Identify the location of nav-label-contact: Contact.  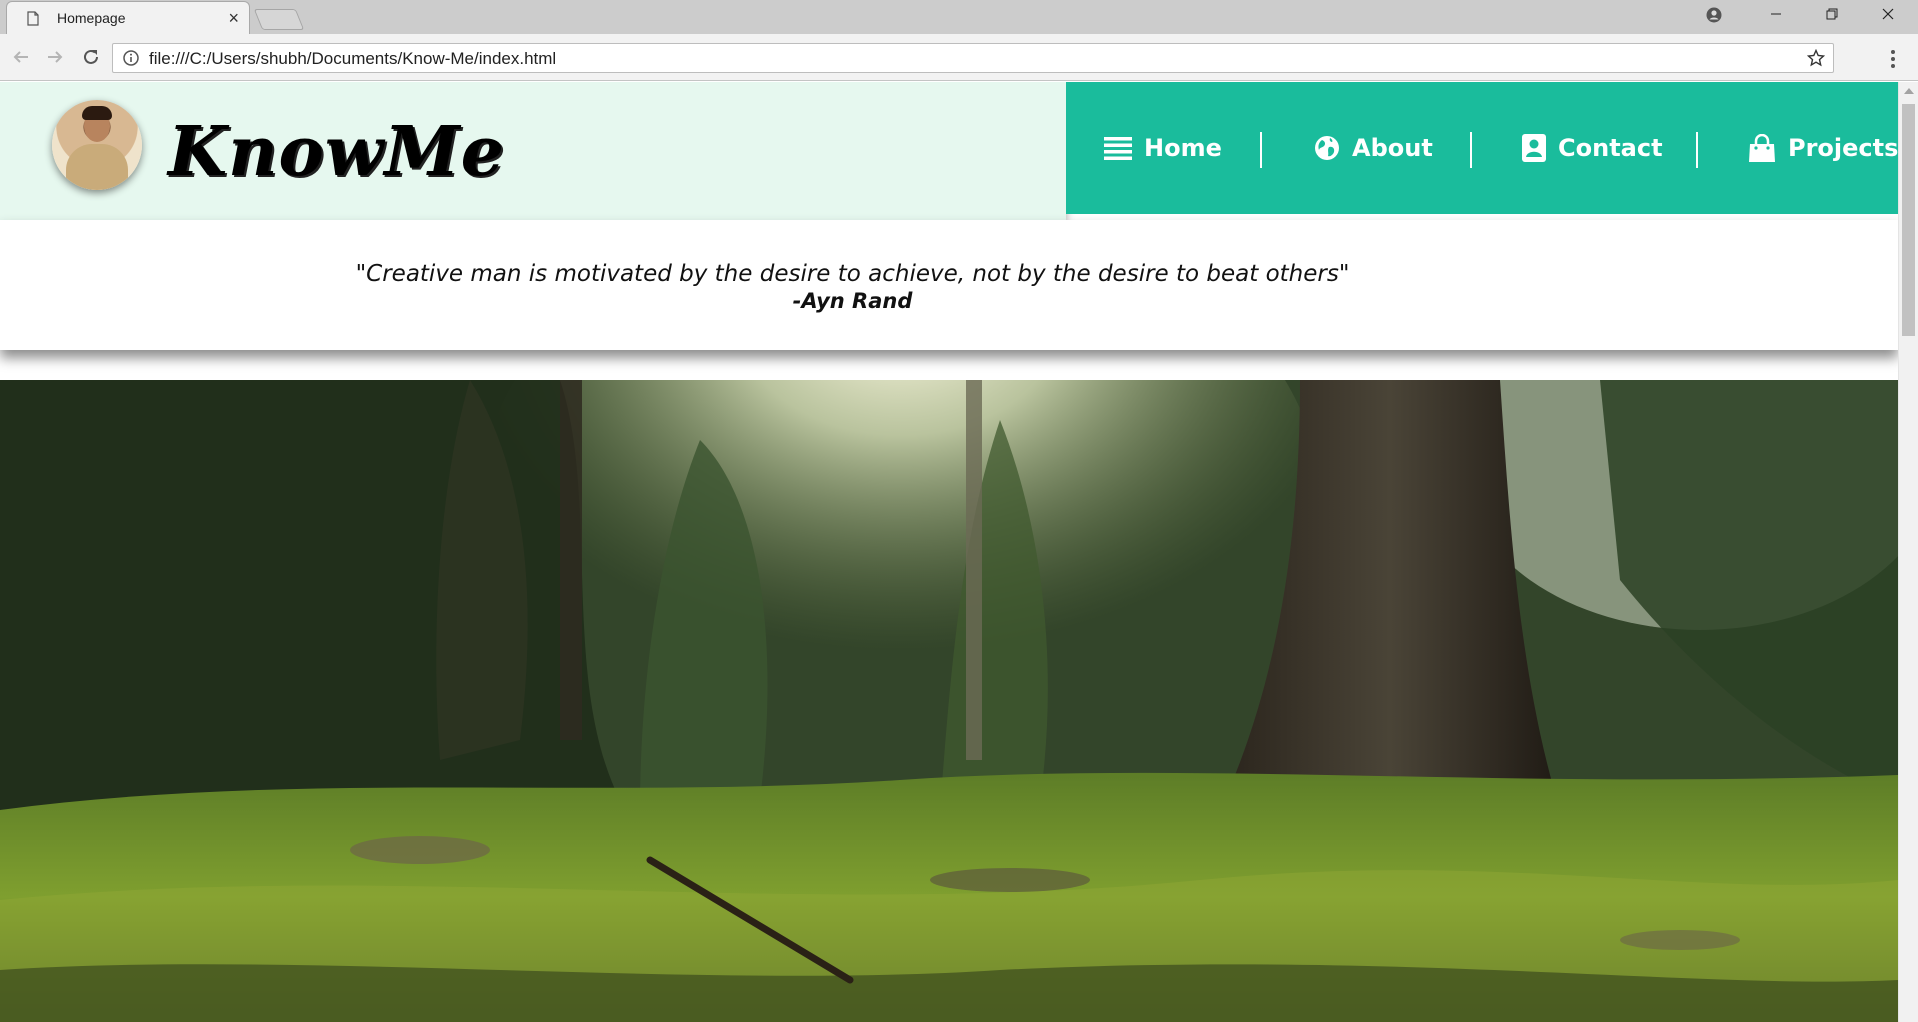
(1610, 148).